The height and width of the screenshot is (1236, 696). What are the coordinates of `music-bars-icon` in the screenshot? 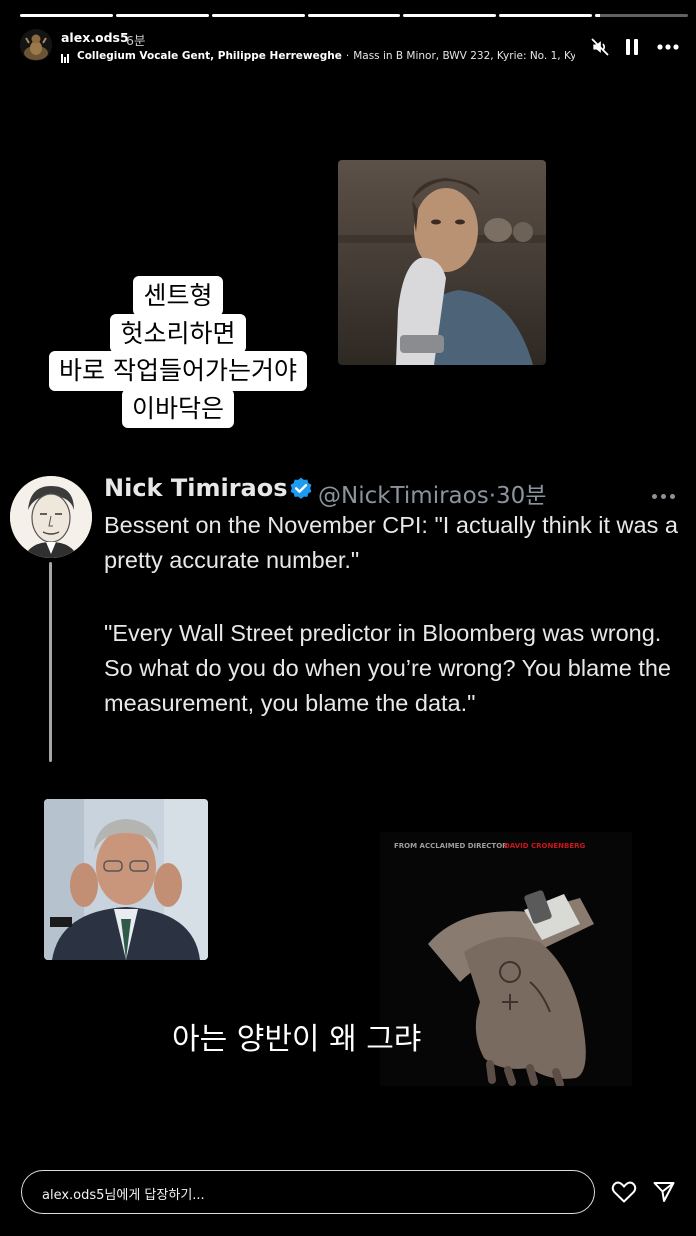 It's located at (66, 57).